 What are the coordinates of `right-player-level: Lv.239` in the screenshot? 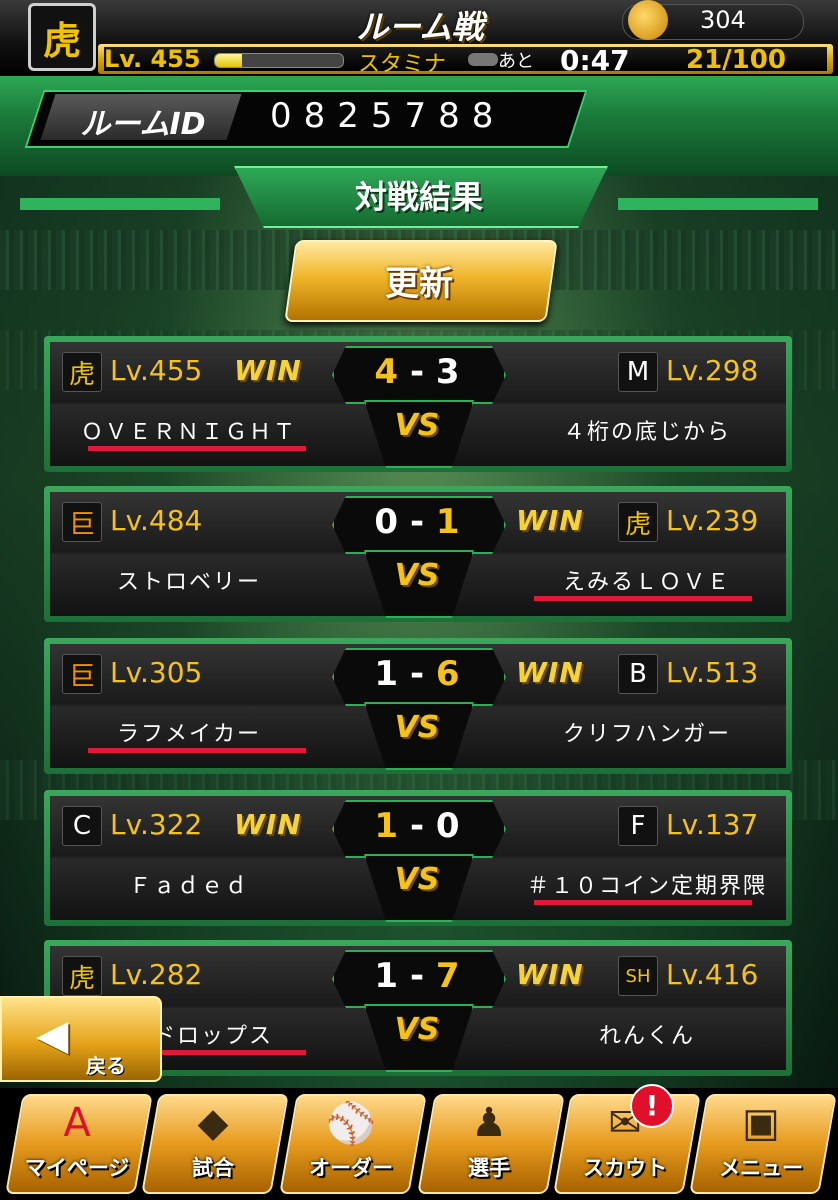 It's located at (712, 520).